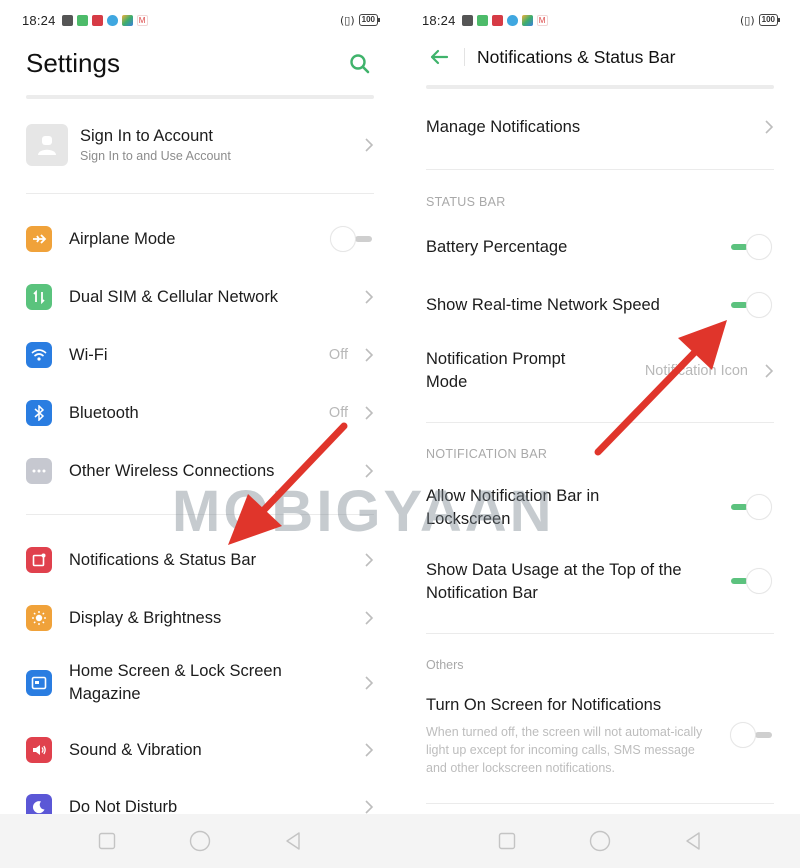 The height and width of the screenshot is (868, 800). What do you see at coordinates (39, 297) in the screenshot?
I see `cellular-icon` at bounding box center [39, 297].